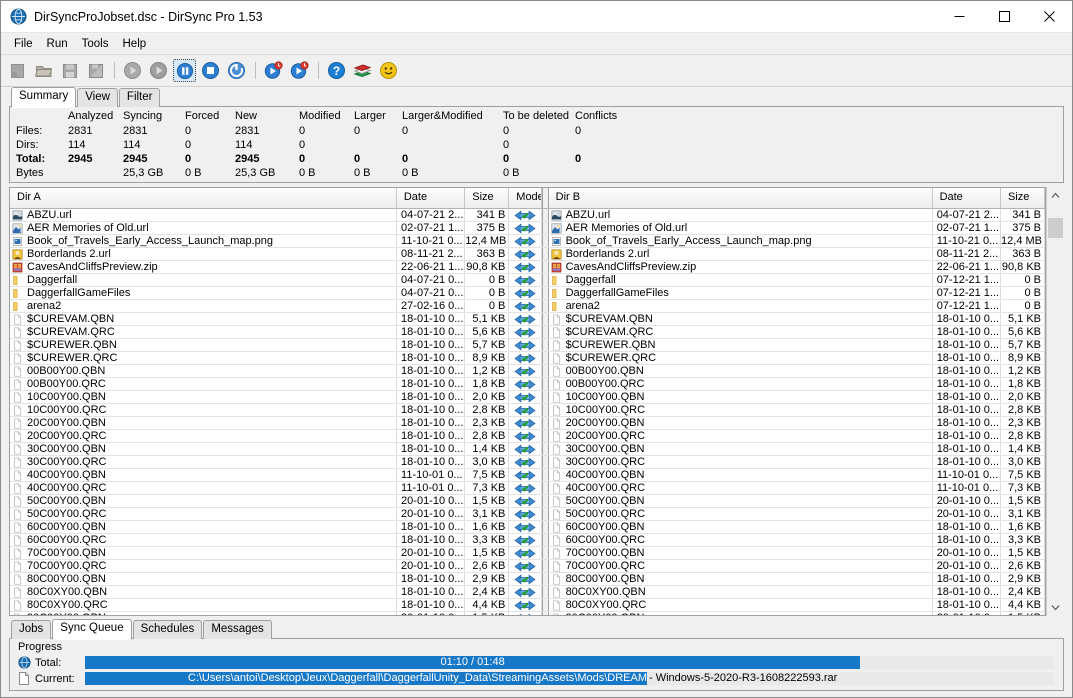 The image size is (1073, 698). I want to click on maximize-button, so click(1004, 16).